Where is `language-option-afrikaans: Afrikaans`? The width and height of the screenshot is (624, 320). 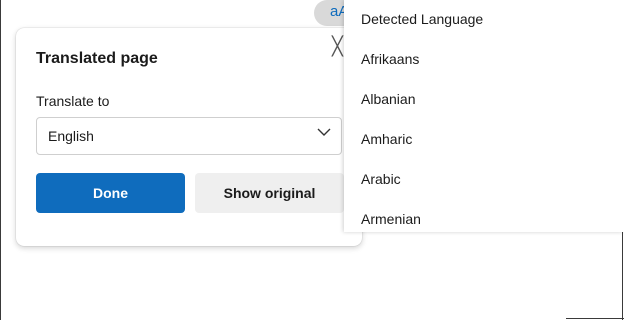 language-option-afrikaans: Afrikaans is located at coordinates (390, 59).